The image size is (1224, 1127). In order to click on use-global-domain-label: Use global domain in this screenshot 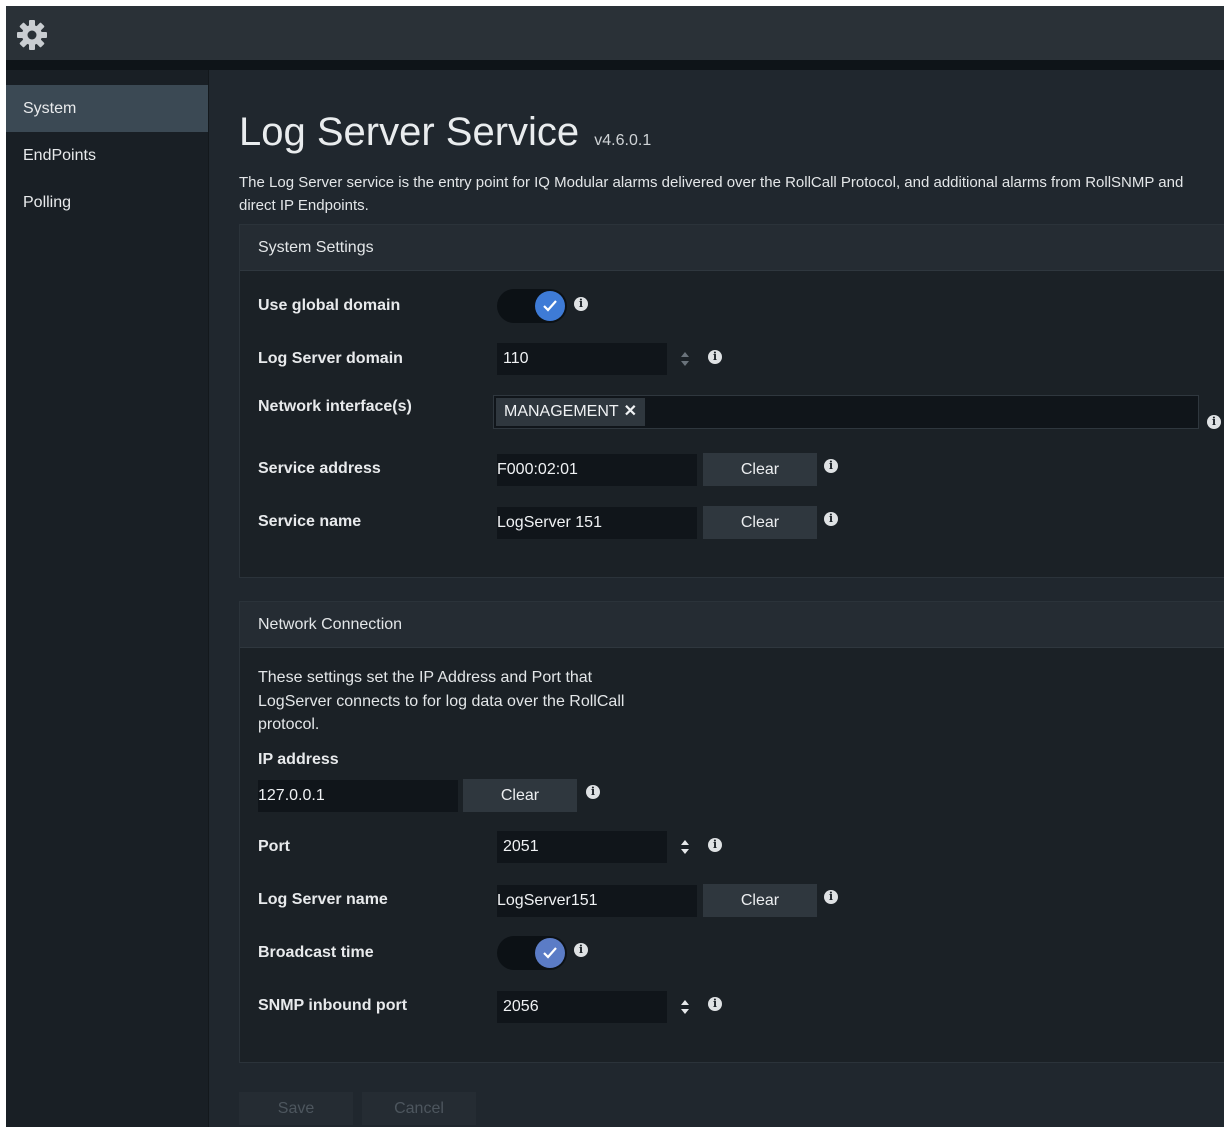, I will do `click(329, 305)`.